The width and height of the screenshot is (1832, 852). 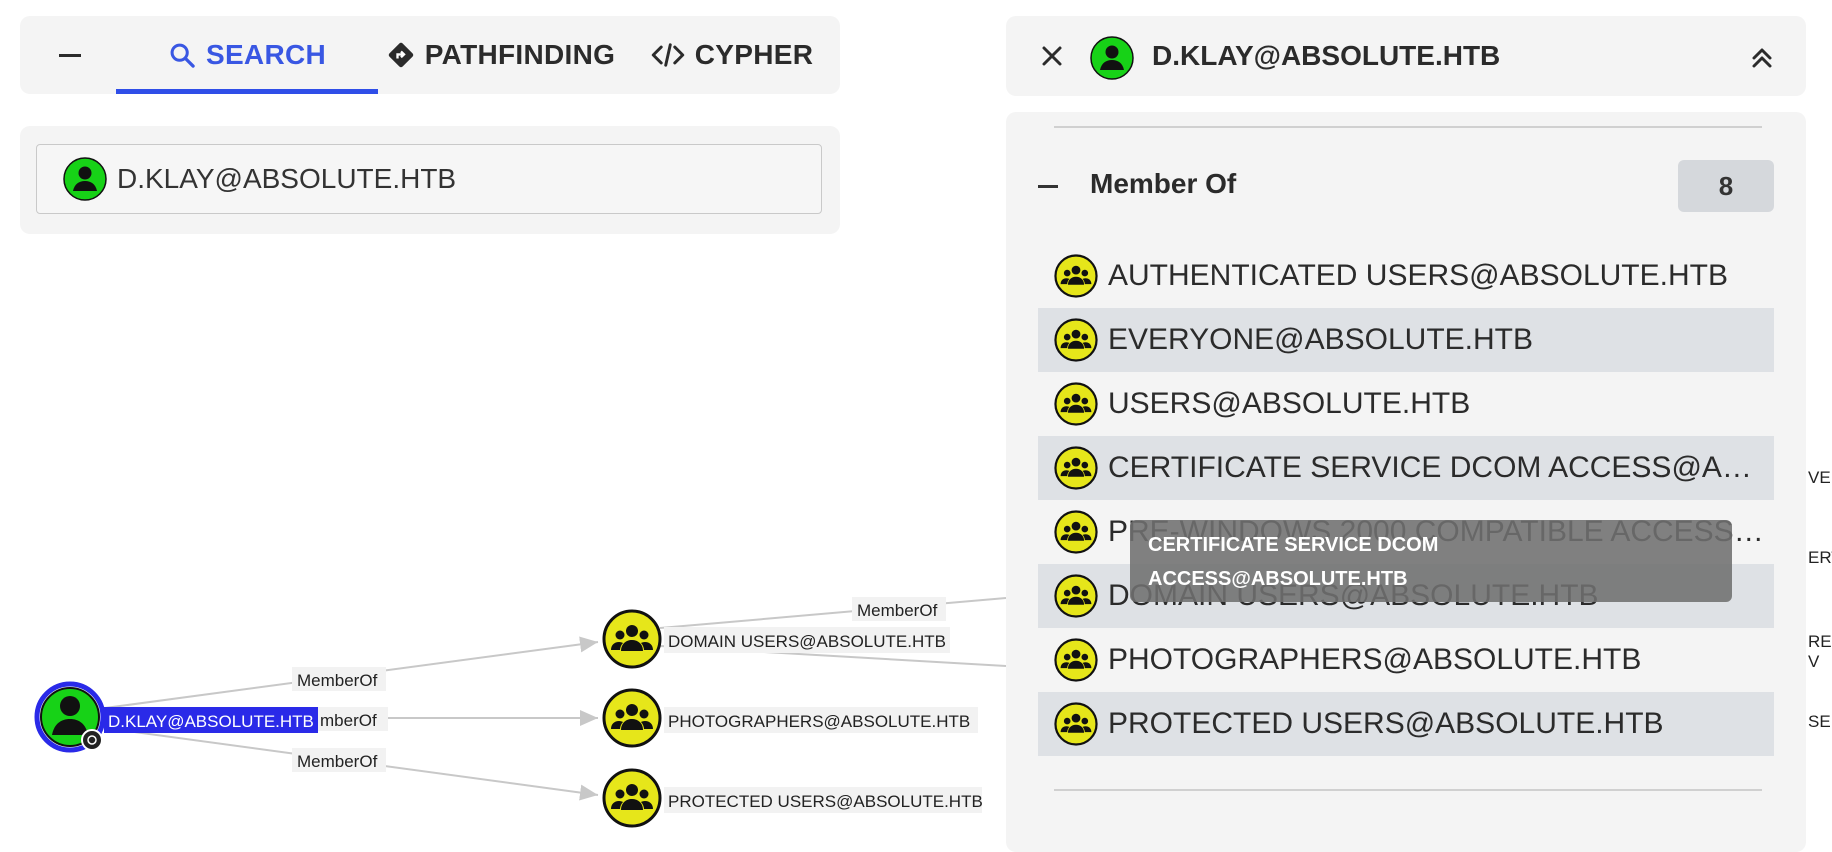 I want to click on member-of-item: USERS@ABSOLUTE.HTB, so click(x=1406, y=404).